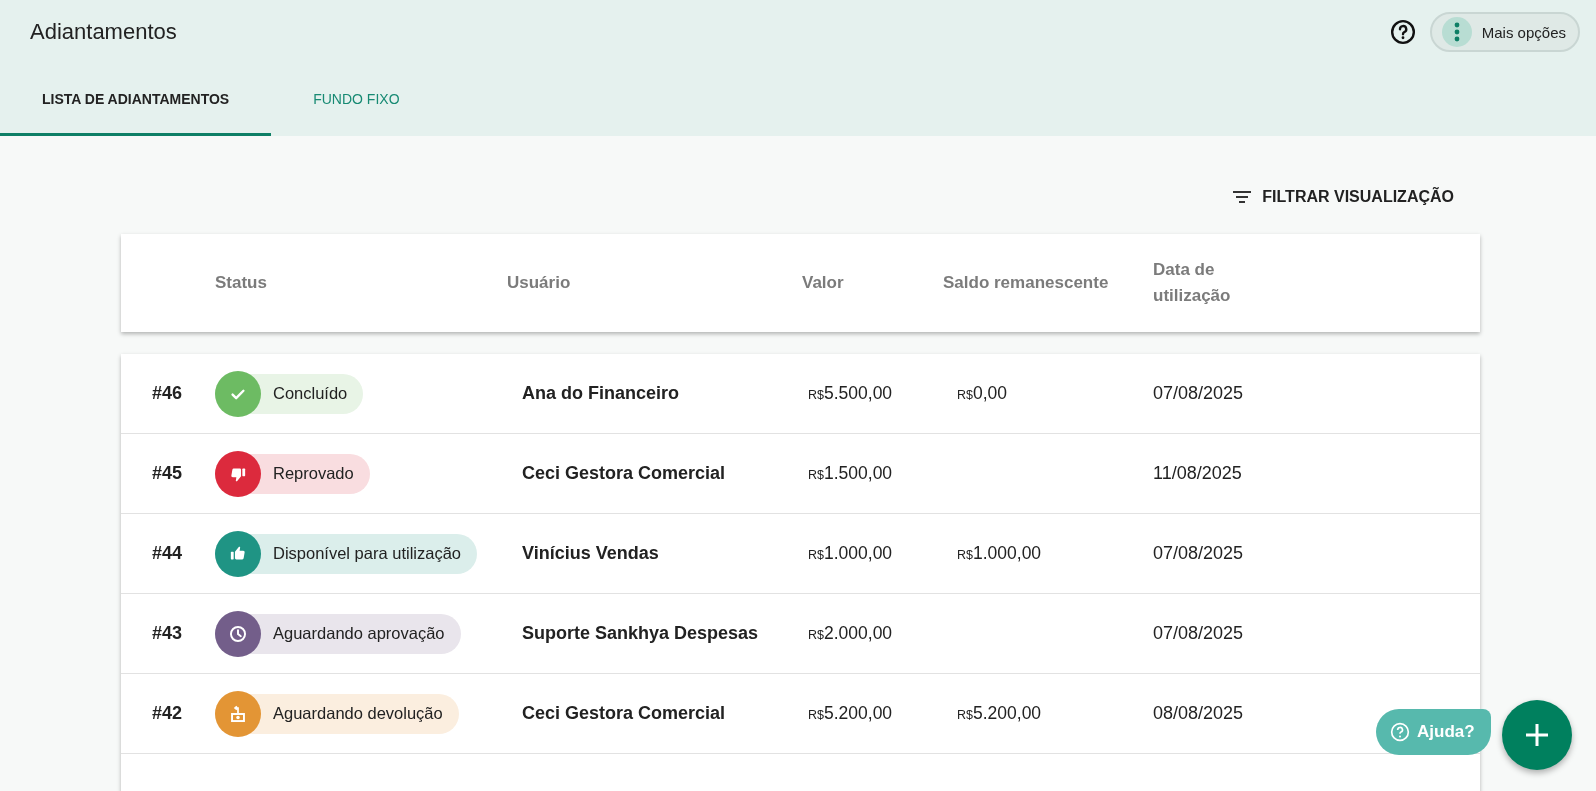  I want to click on amount-text: R$5.500,00, so click(850, 393).